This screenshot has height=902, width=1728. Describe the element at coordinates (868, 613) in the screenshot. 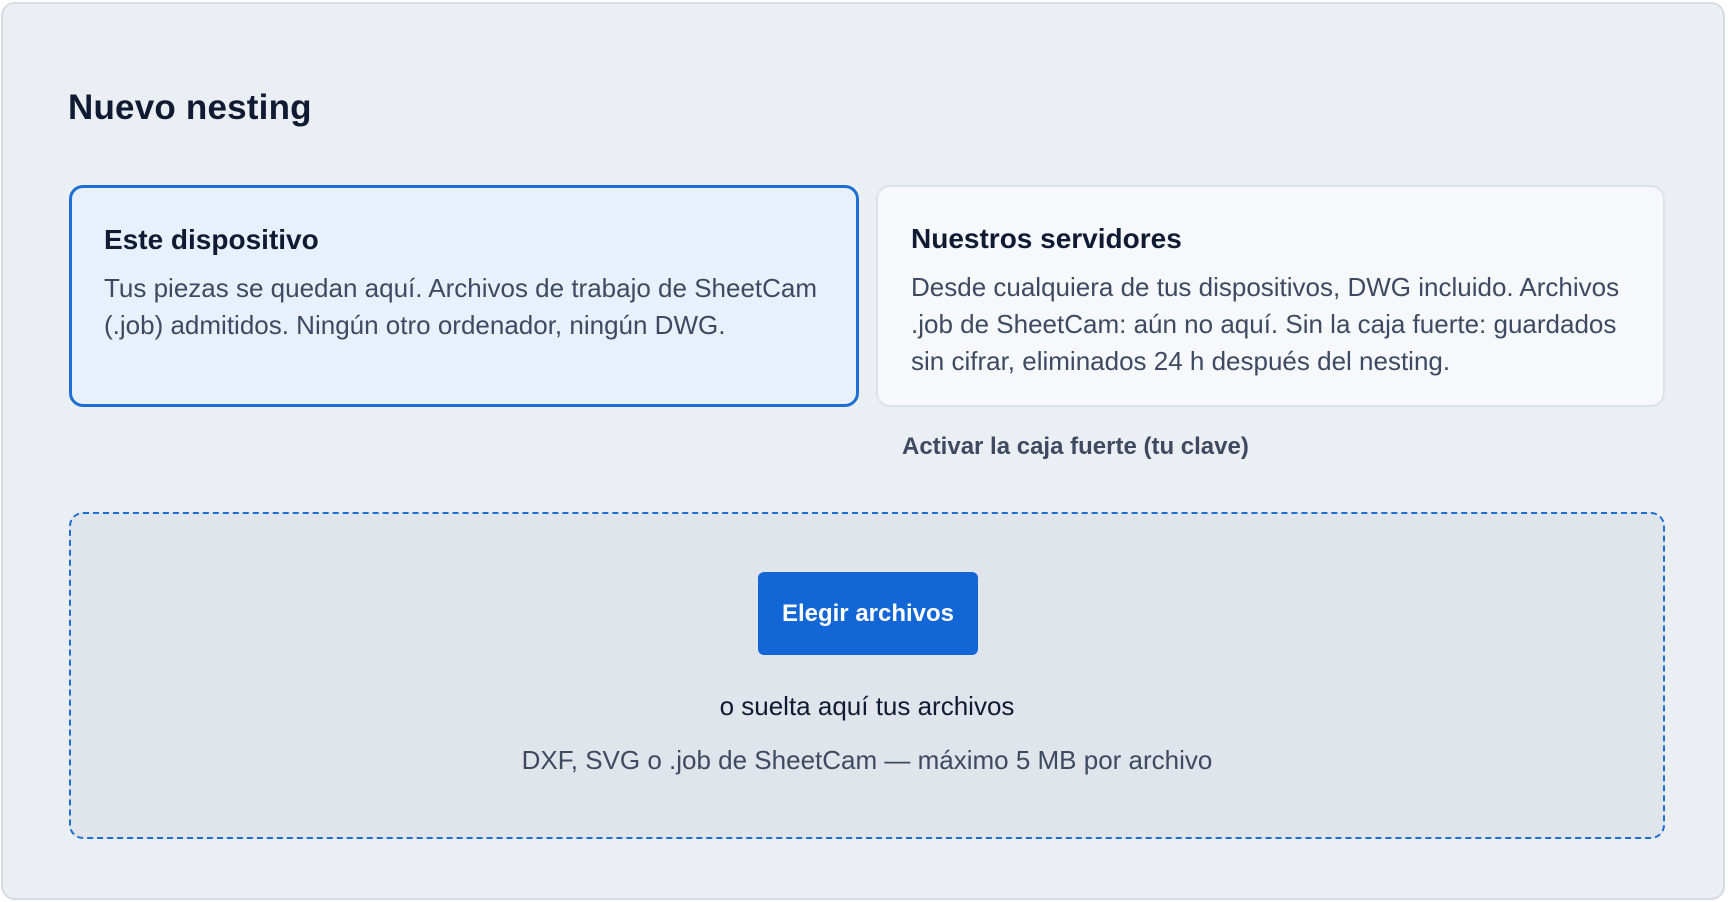

I see `choose-files-button: Elegir archivos` at that location.